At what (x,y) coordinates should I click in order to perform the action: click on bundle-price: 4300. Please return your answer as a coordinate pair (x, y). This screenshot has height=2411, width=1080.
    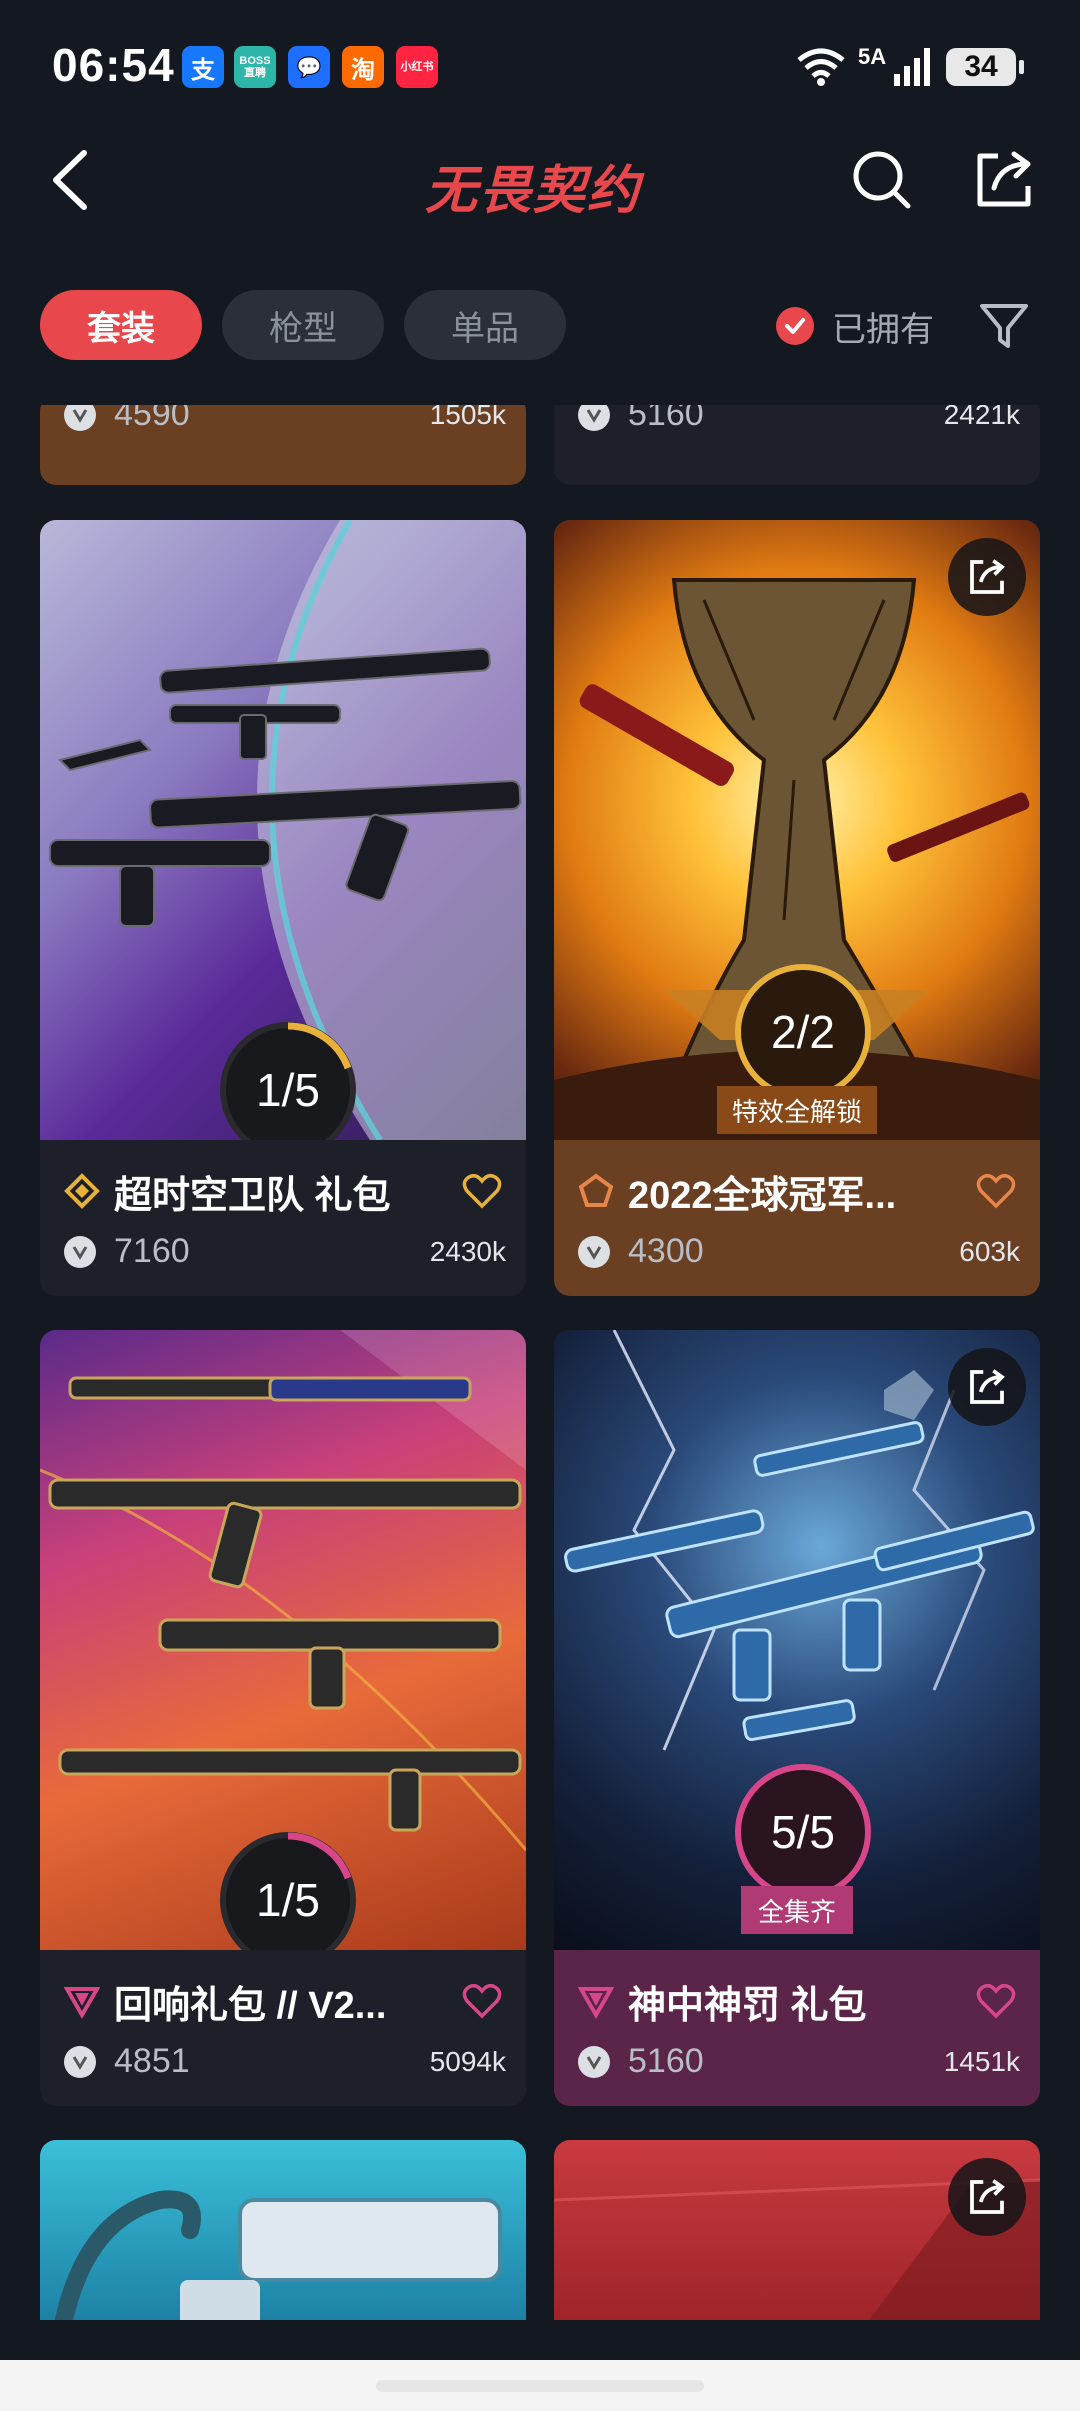
    Looking at the image, I should click on (666, 1251).